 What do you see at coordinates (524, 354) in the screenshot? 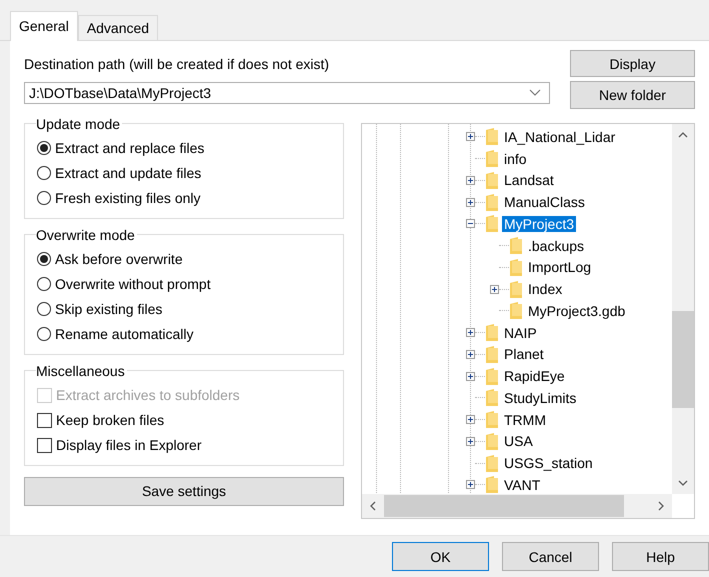
I see `tree-item: Planet` at bounding box center [524, 354].